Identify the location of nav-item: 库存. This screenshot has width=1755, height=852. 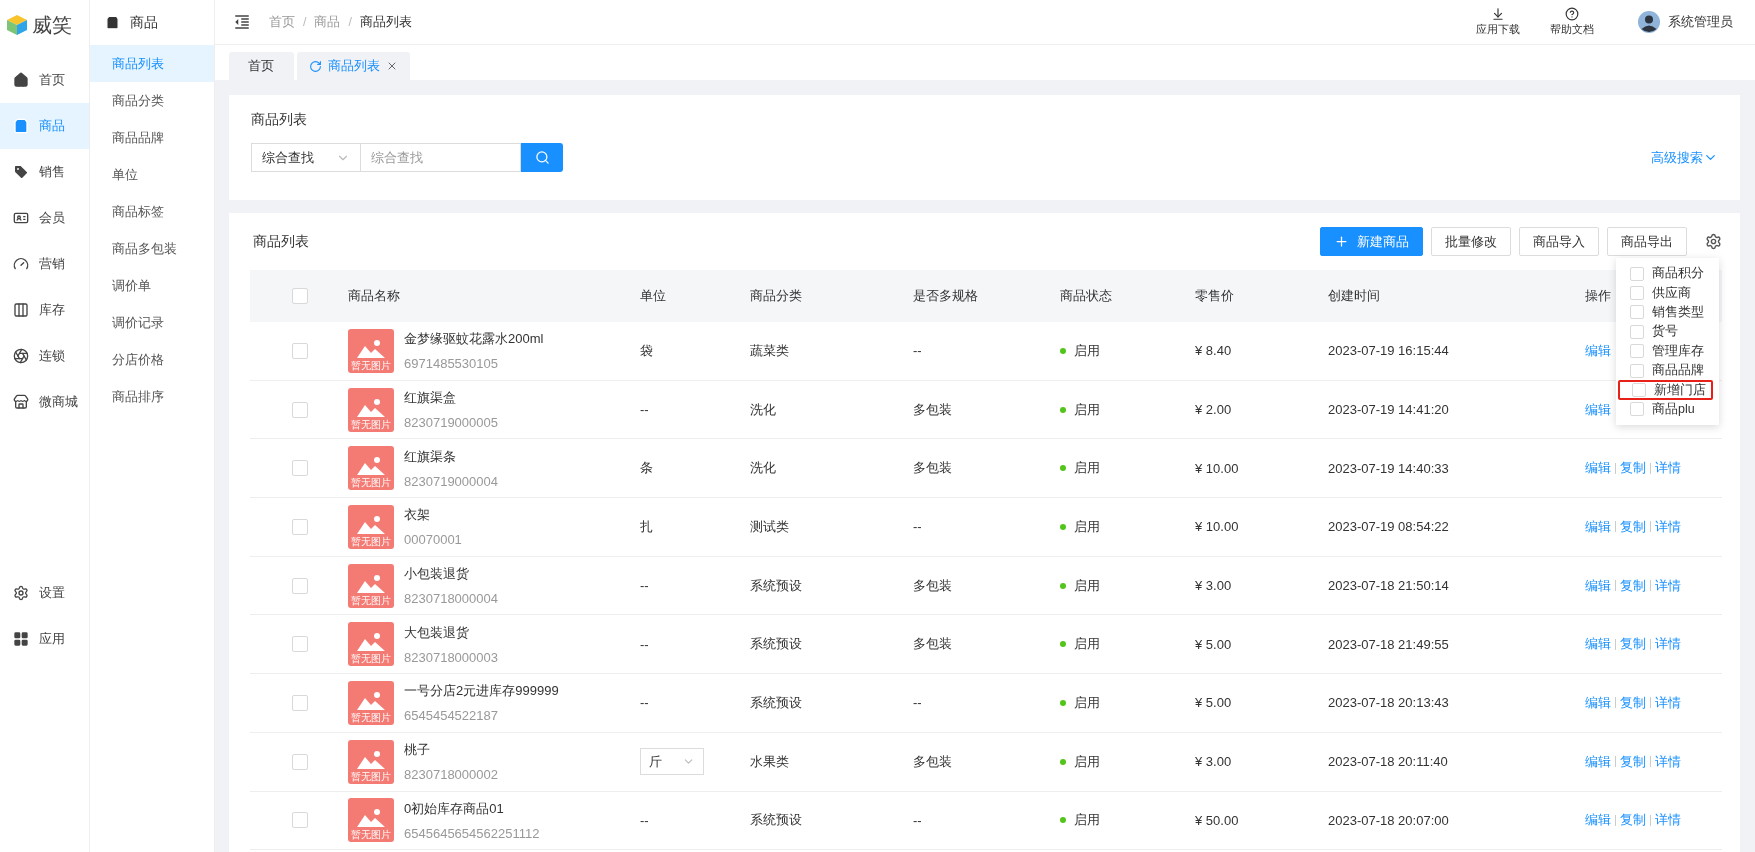
(44, 310).